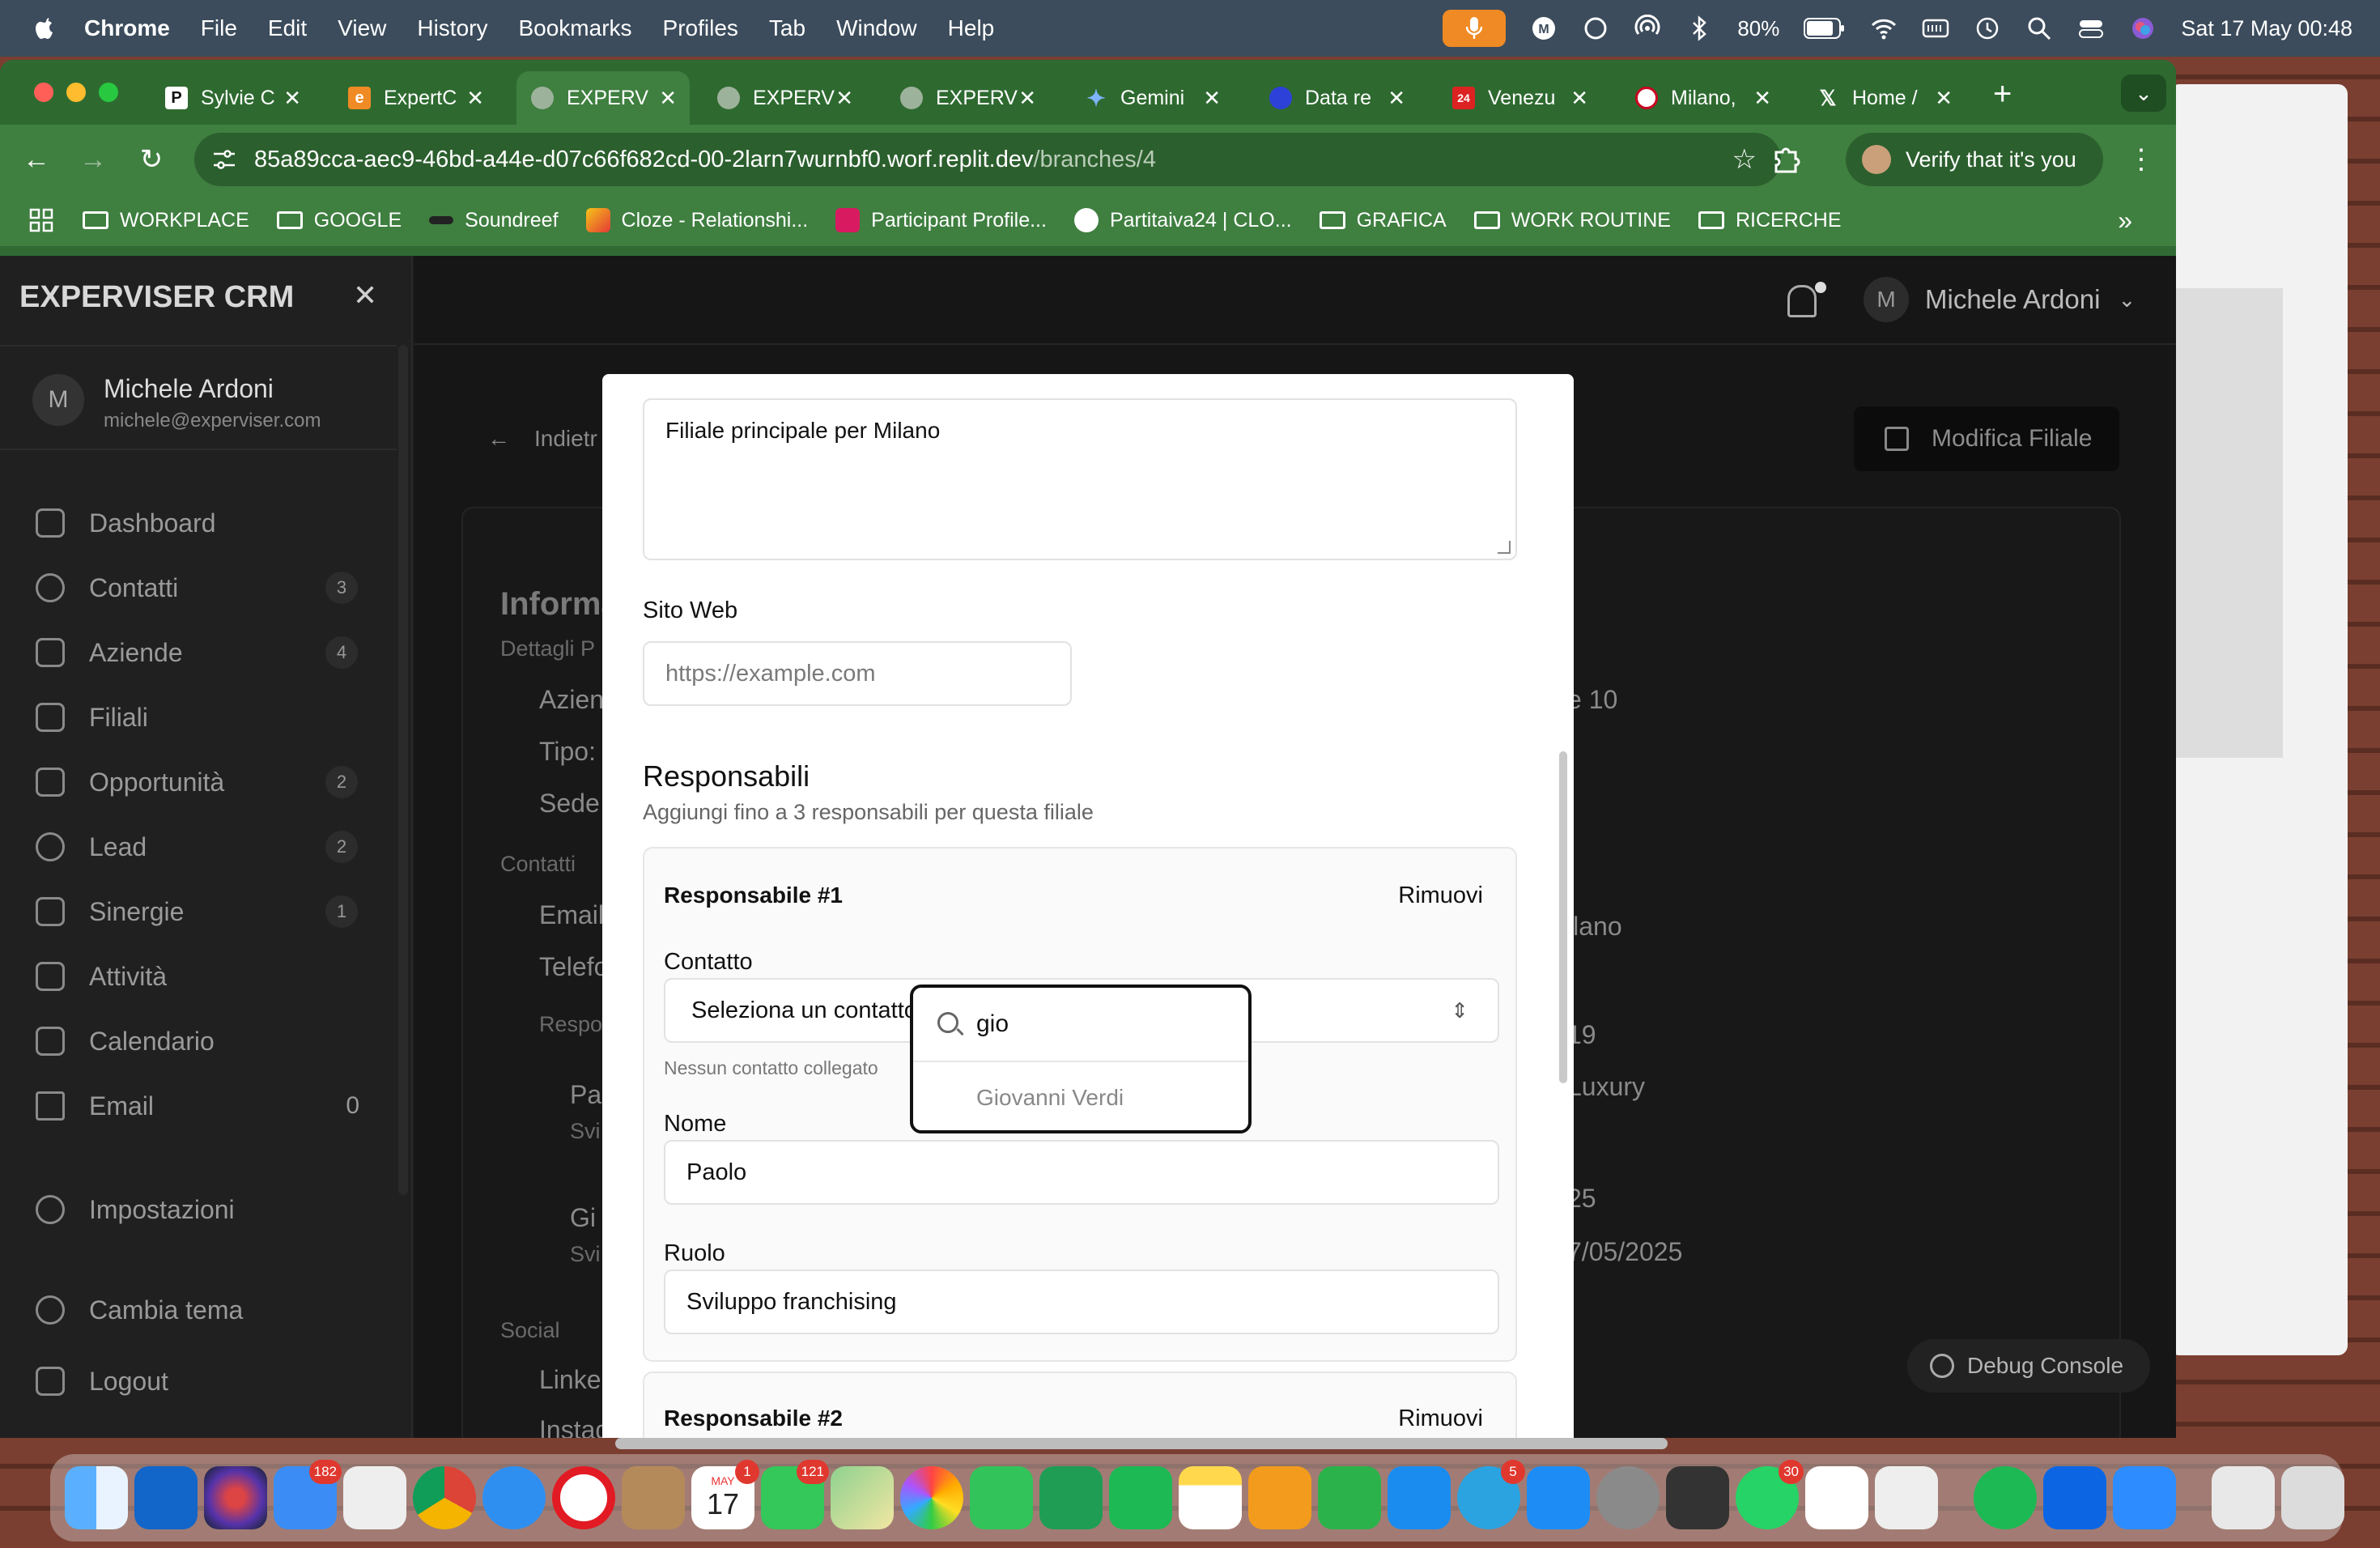 The height and width of the screenshot is (1548, 2380). What do you see at coordinates (1558, 1498) in the screenshot?
I see `app-store-icon` at bounding box center [1558, 1498].